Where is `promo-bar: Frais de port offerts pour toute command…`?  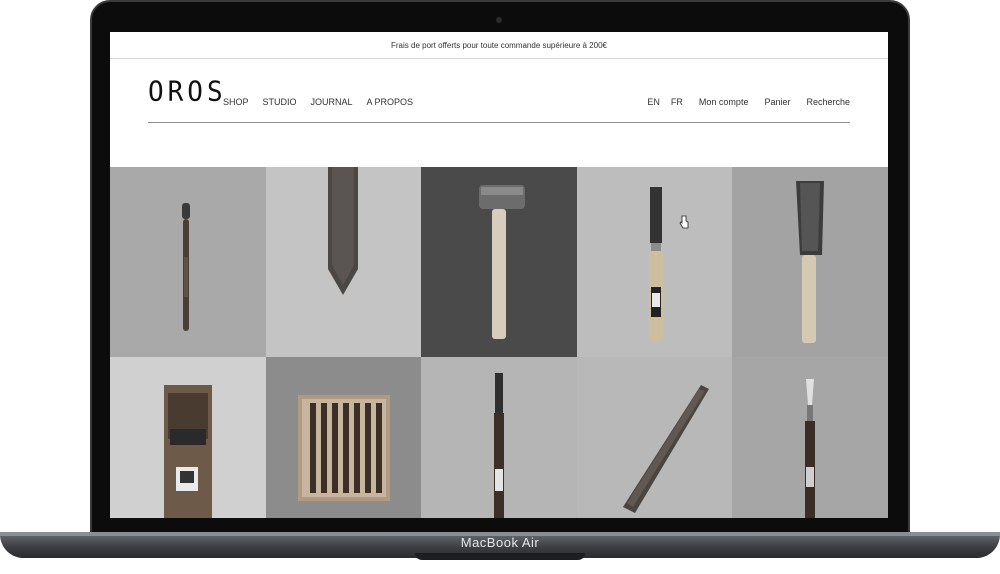 promo-bar: Frais de port offerts pour toute command… is located at coordinates (499, 45).